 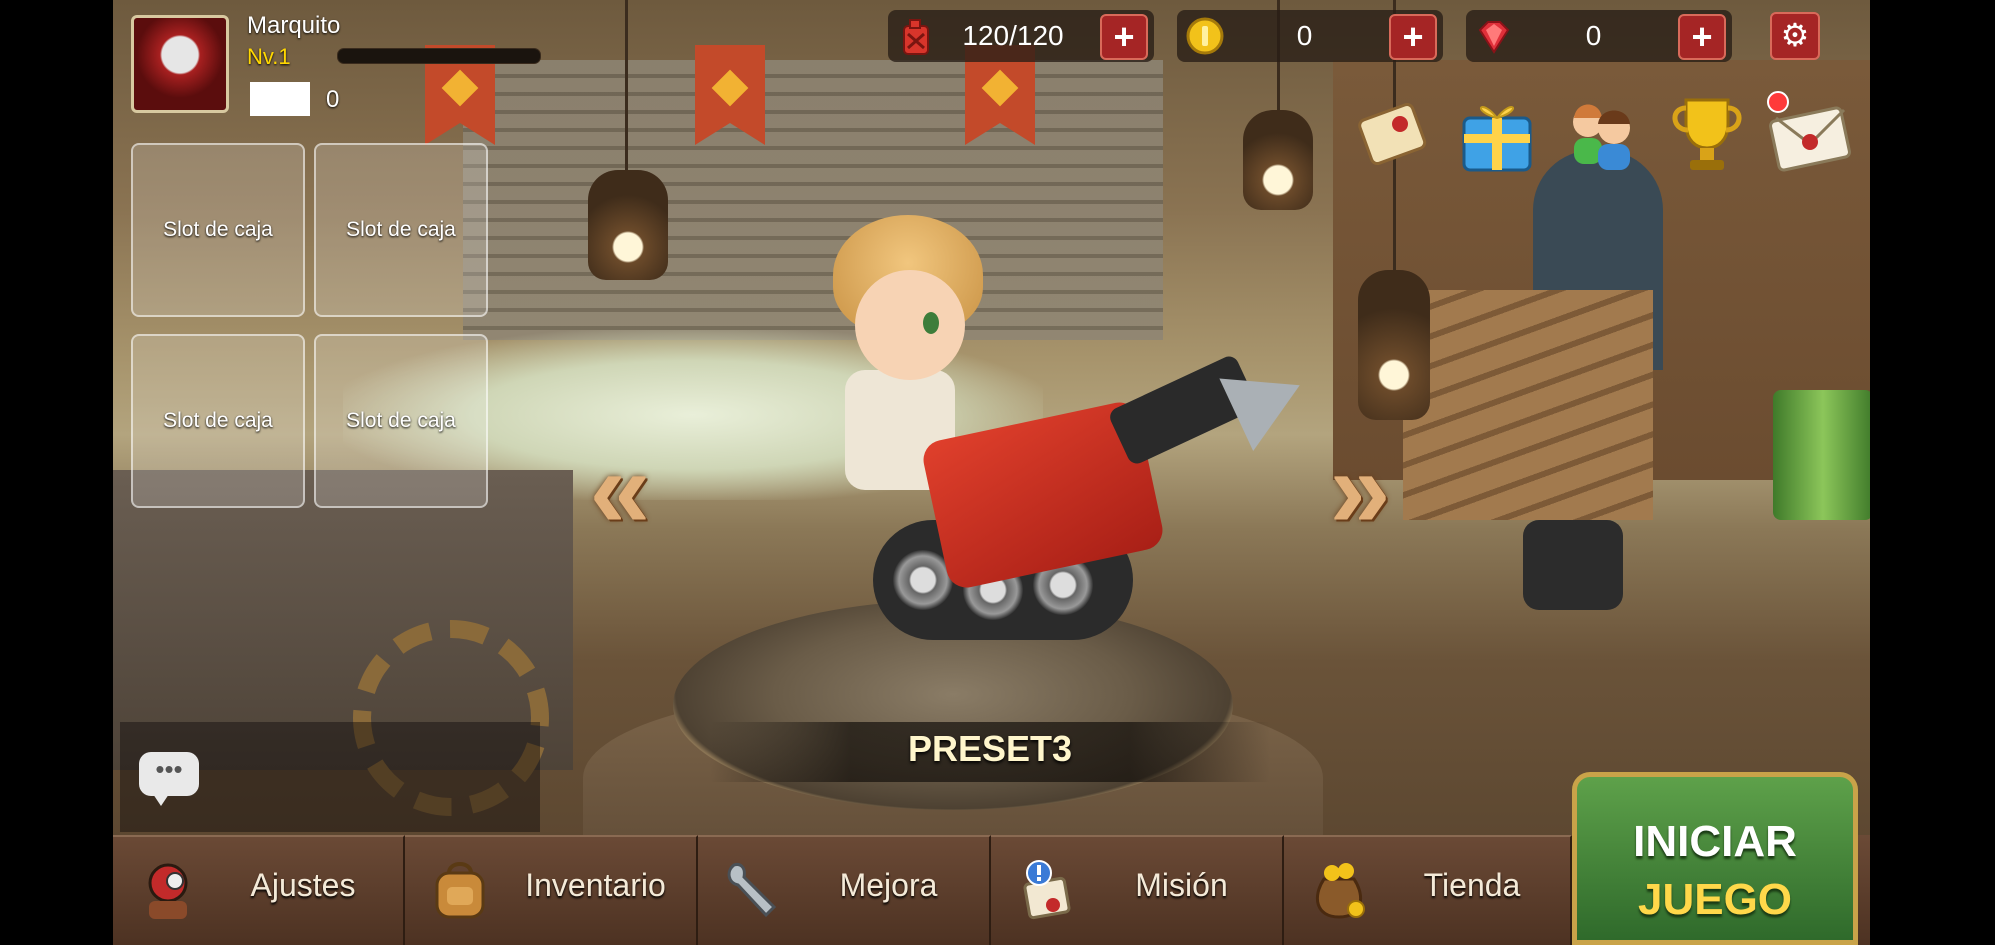 I want to click on nav-label: Misión, so click(x=1181, y=885).